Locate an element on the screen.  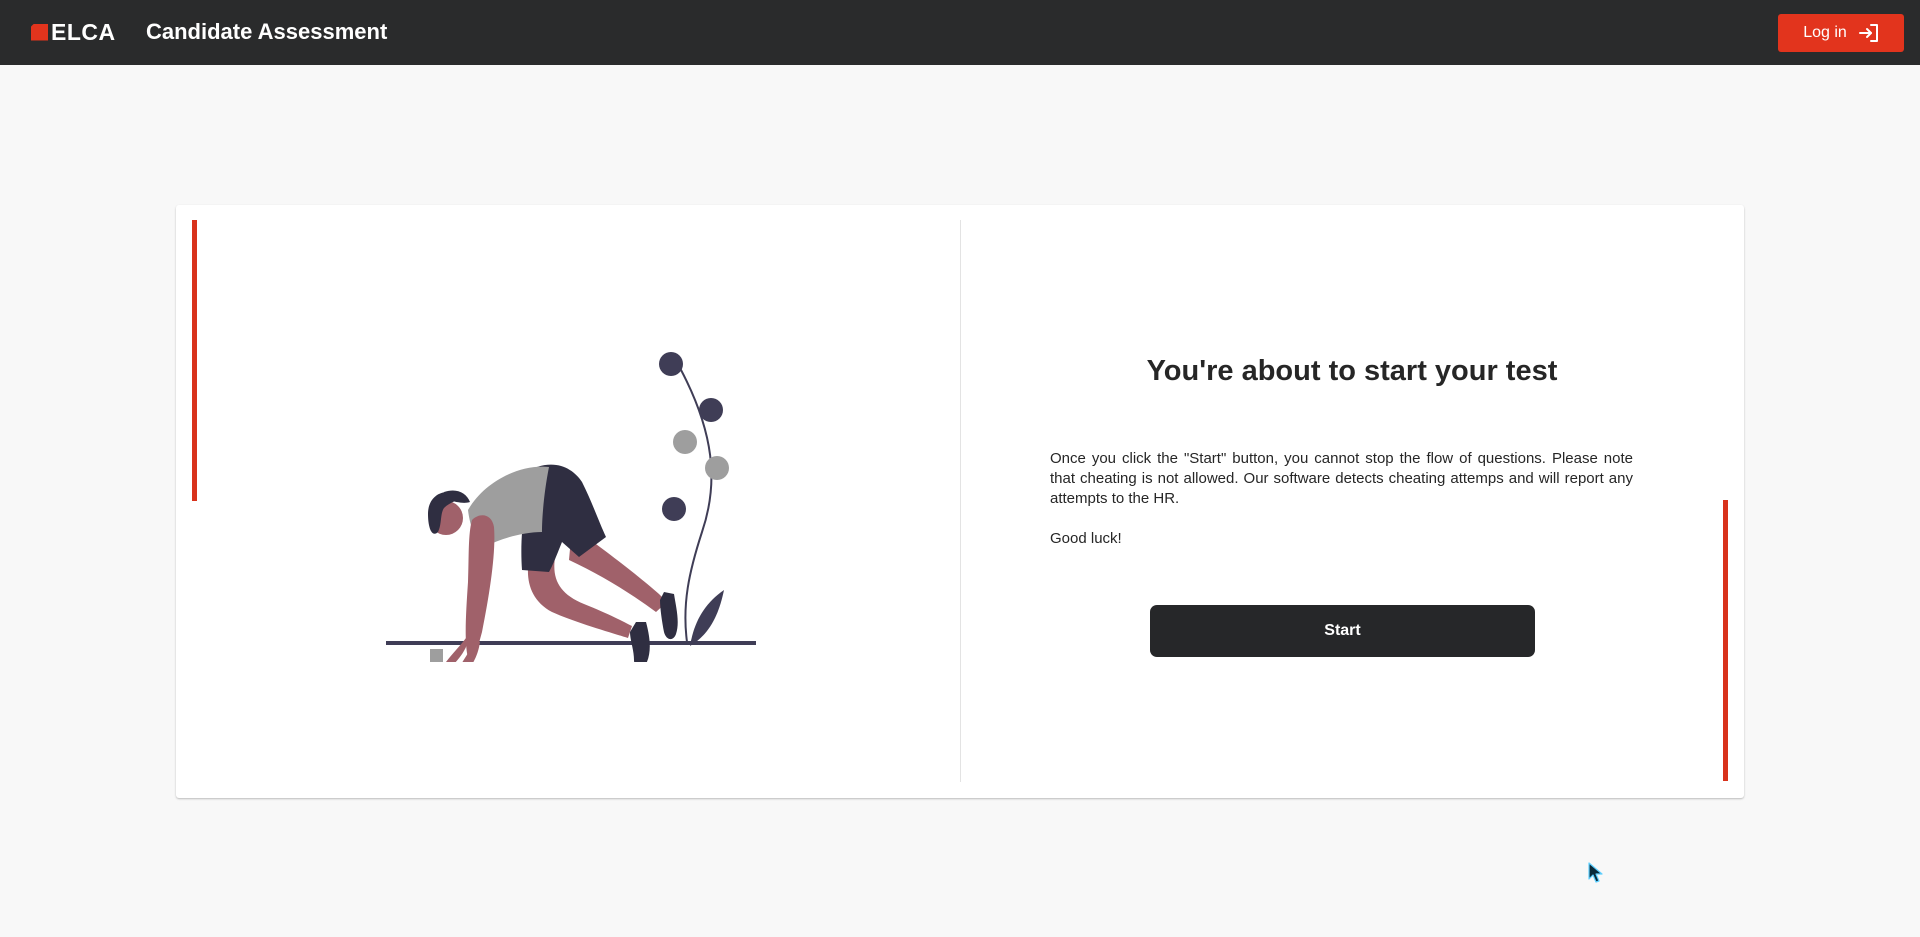
top-bar: ELCA Candidate Assessment Log in is located at coordinates (960, 32).